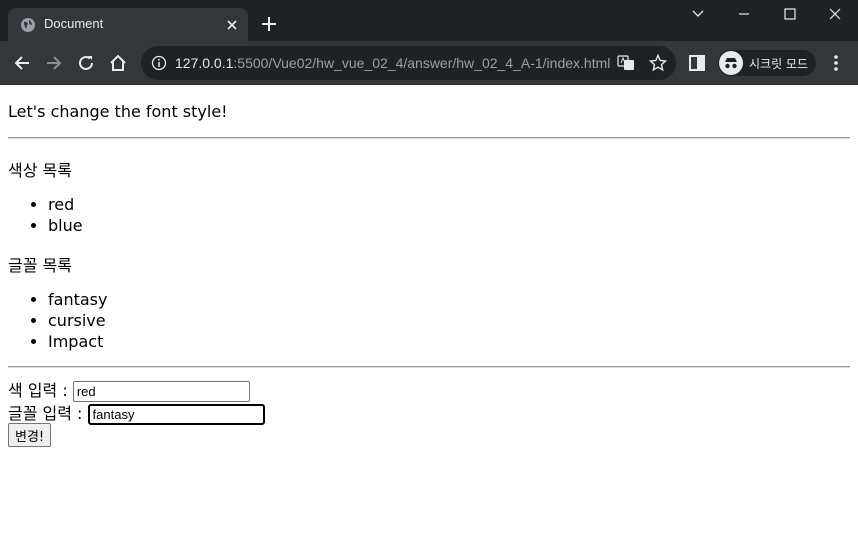 The height and width of the screenshot is (558, 858). Describe the element at coordinates (697, 63) in the screenshot. I see `side-panel-icon` at that location.